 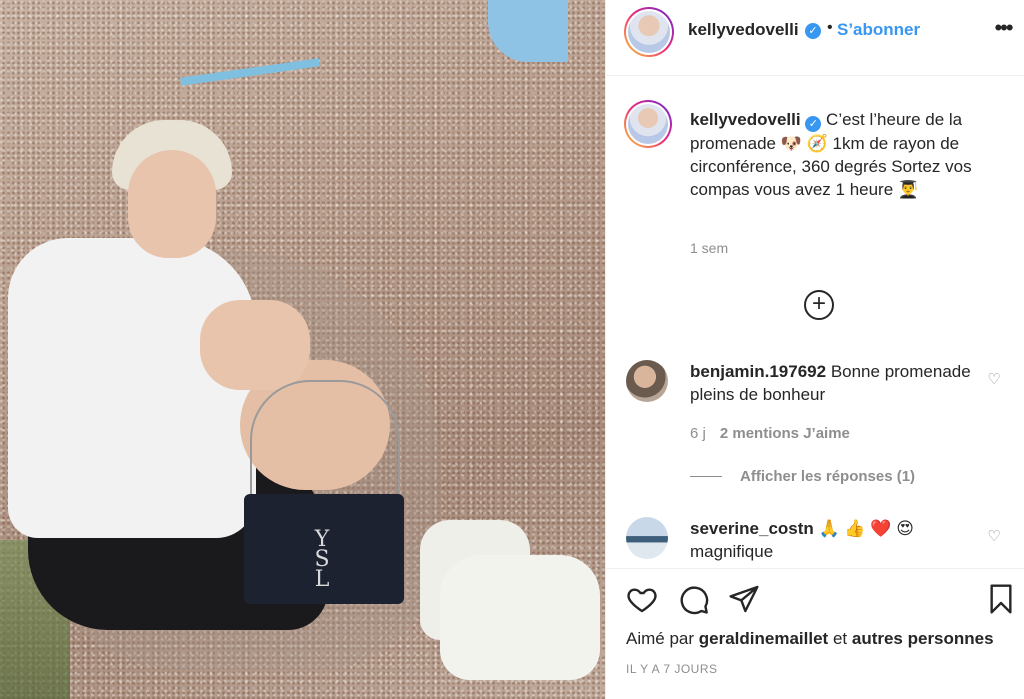 What do you see at coordinates (325, 440) in the screenshot?
I see `photo-bag-strap` at bounding box center [325, 440].